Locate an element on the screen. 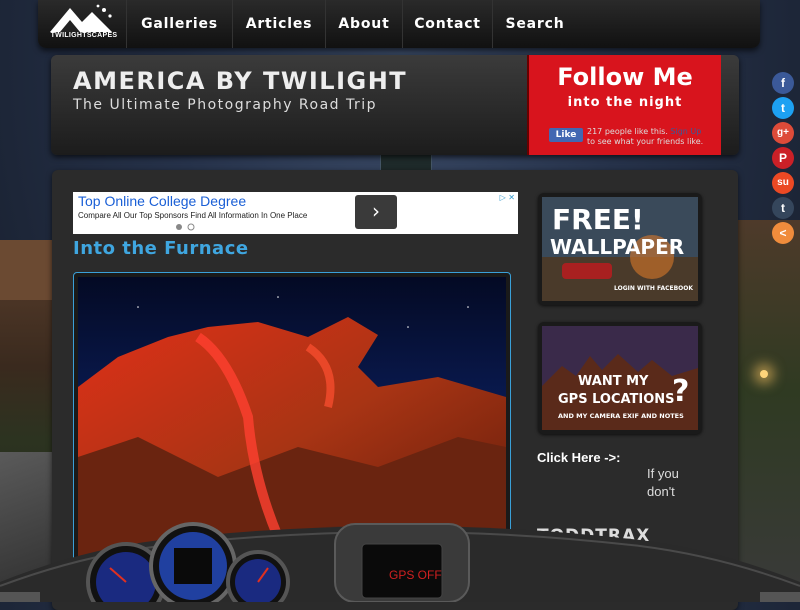 The width and height of the screenshot is (800, 610). logo-text: TWILIGHTSCAPES is located at coordinates (84, 35).